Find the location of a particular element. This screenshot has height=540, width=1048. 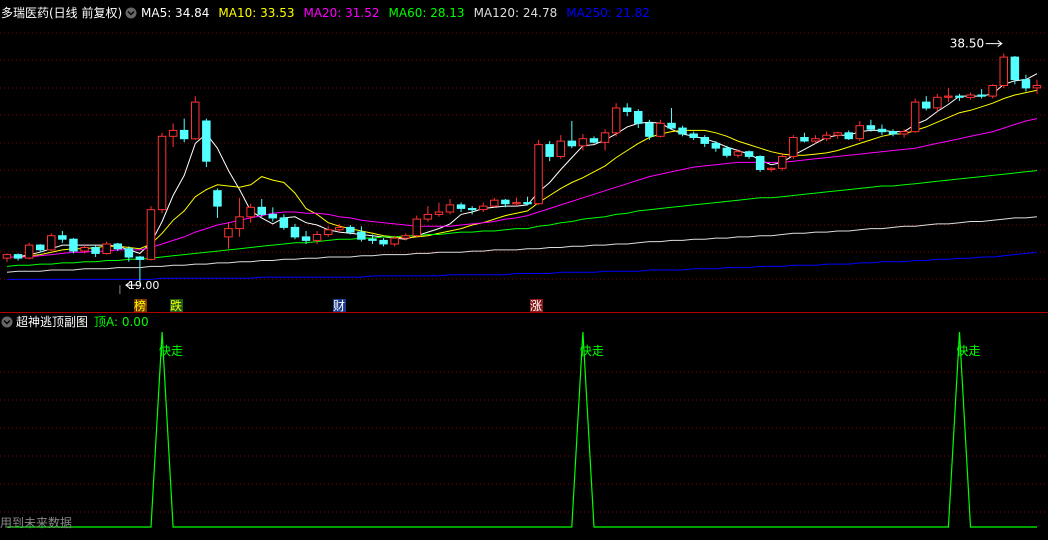

event-marker-text: 跌 is located at coordinates (176, 305).